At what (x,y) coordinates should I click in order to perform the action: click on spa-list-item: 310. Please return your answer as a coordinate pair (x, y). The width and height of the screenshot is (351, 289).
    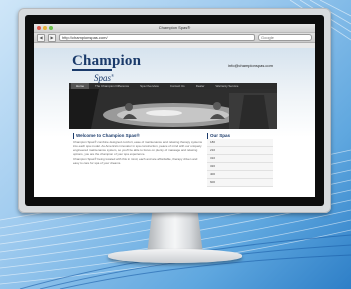
    Looking at the image, I should click on (240, 159).